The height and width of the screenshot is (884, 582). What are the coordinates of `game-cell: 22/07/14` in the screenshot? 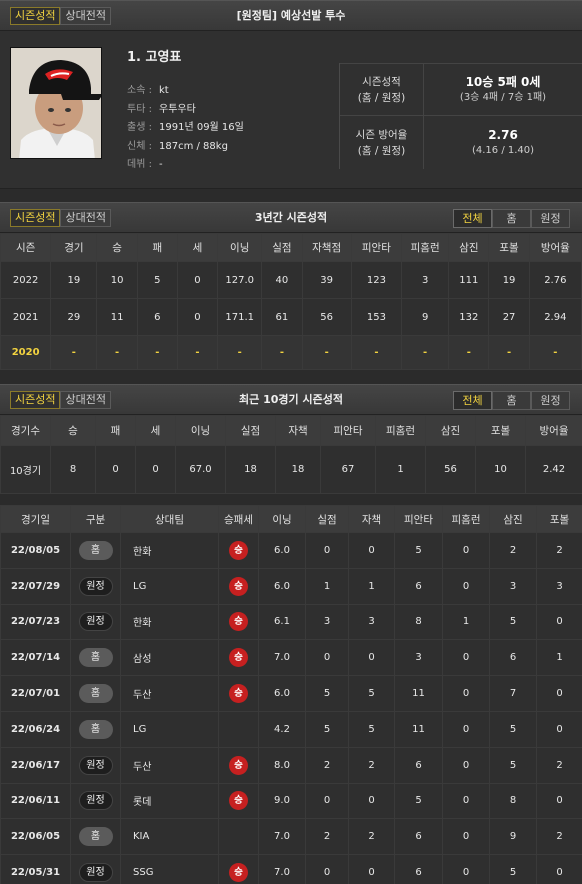 It's located at (35, 658).